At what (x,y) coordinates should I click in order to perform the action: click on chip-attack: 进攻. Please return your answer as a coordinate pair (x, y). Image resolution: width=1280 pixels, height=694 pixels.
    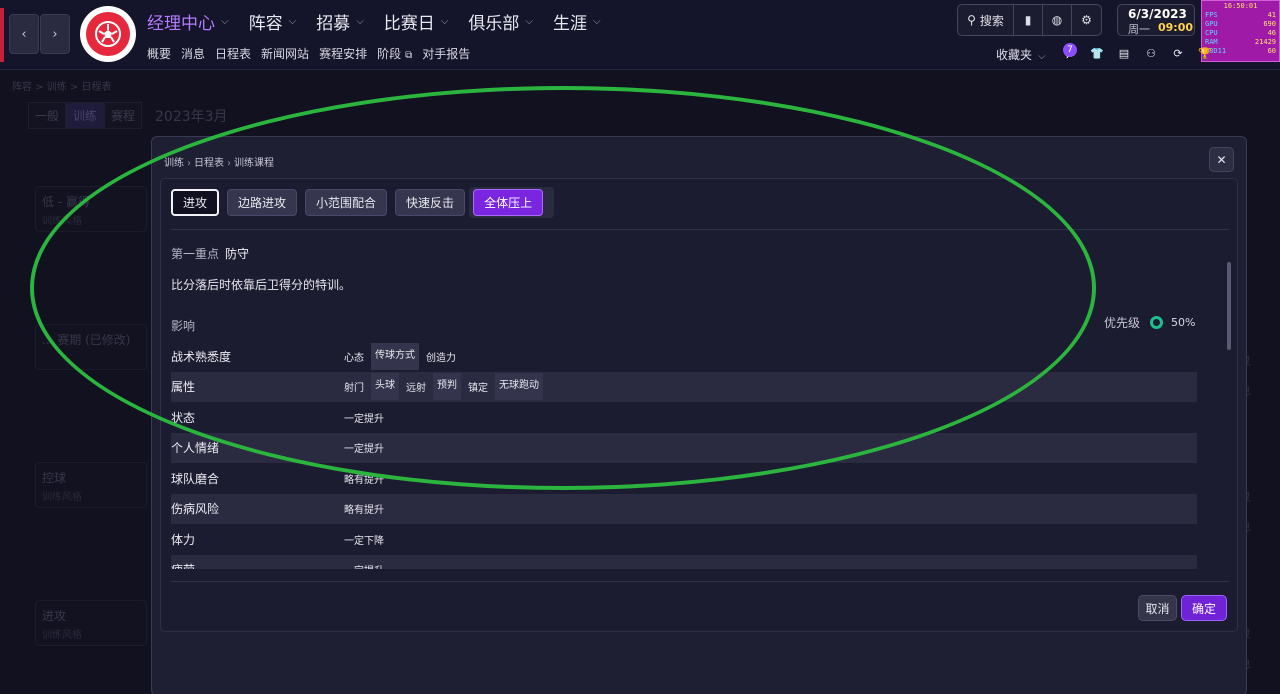
    Looking at the image, I should click on (195, 202).